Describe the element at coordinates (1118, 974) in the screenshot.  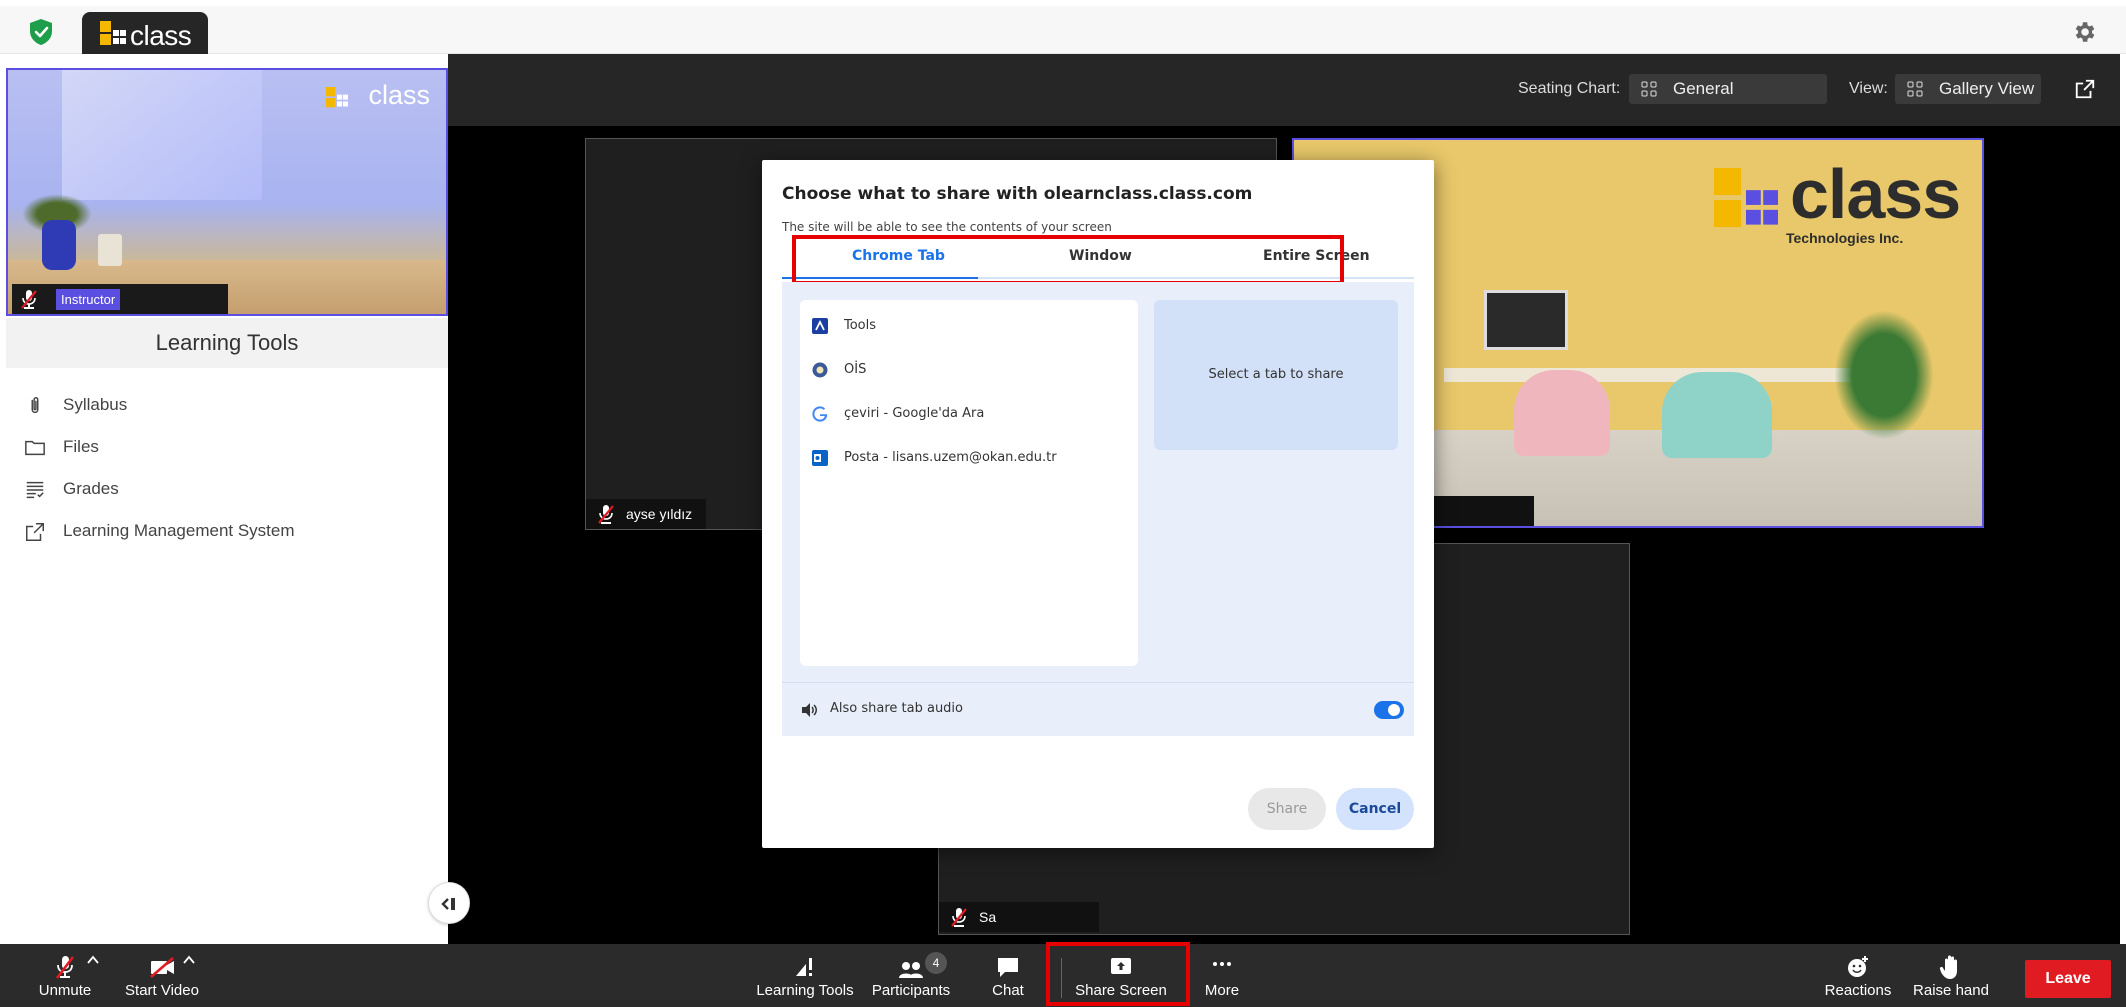
I see `share-screen-highlight-box` at that location.